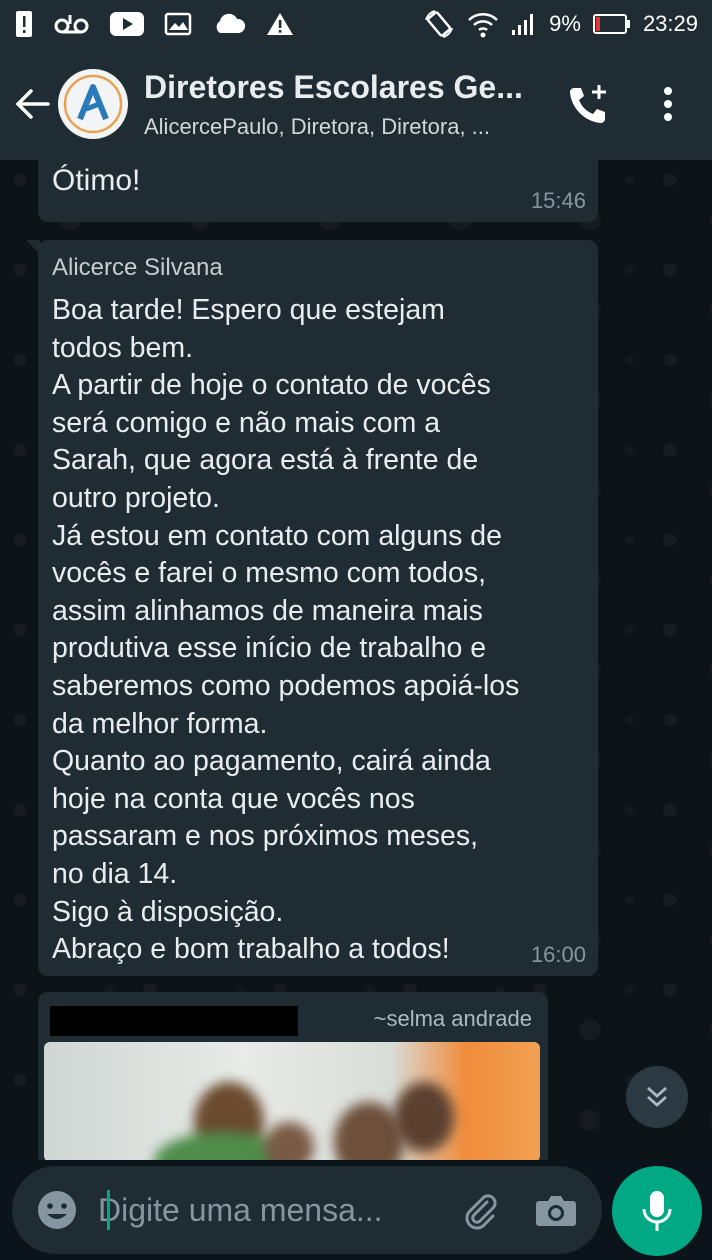 The image size is (712, 1260). I want to click on message-bubble: ~selma andrade, so click(293, 1076).